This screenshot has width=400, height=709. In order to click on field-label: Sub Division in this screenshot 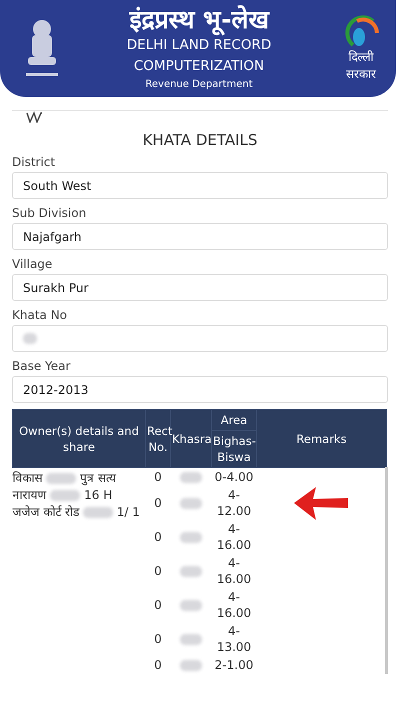, I will do `click(50, 213)`.